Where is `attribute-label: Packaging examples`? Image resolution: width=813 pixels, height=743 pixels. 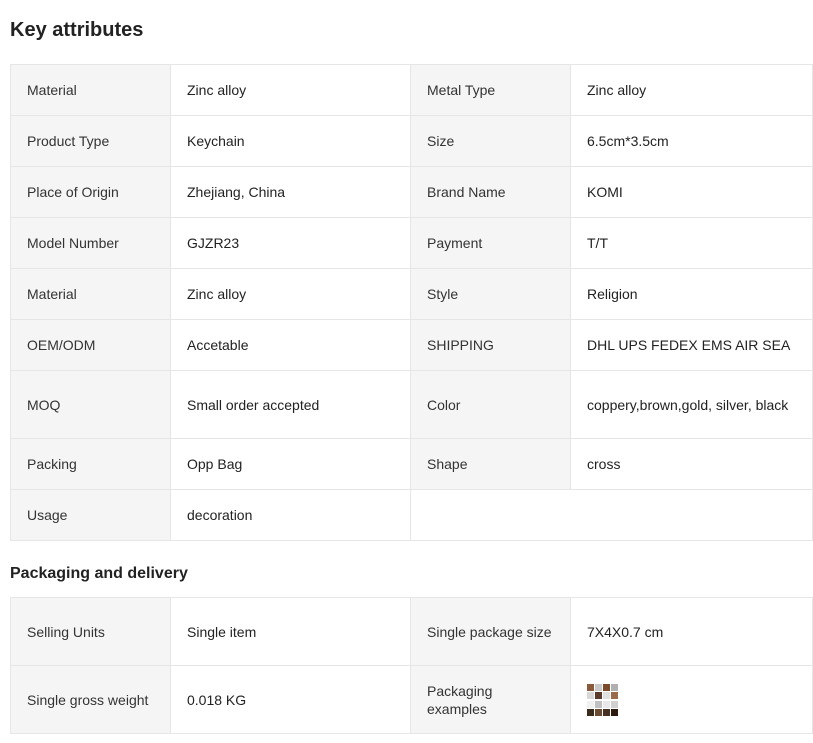 attribute-label: Packaging examples is located at coordinates (490, 699).